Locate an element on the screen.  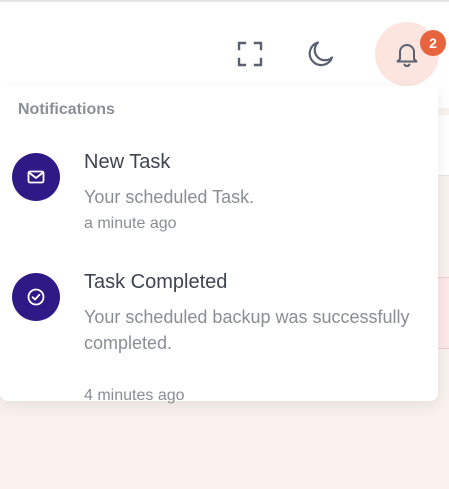
background-card is located at coordinates (443, 145).